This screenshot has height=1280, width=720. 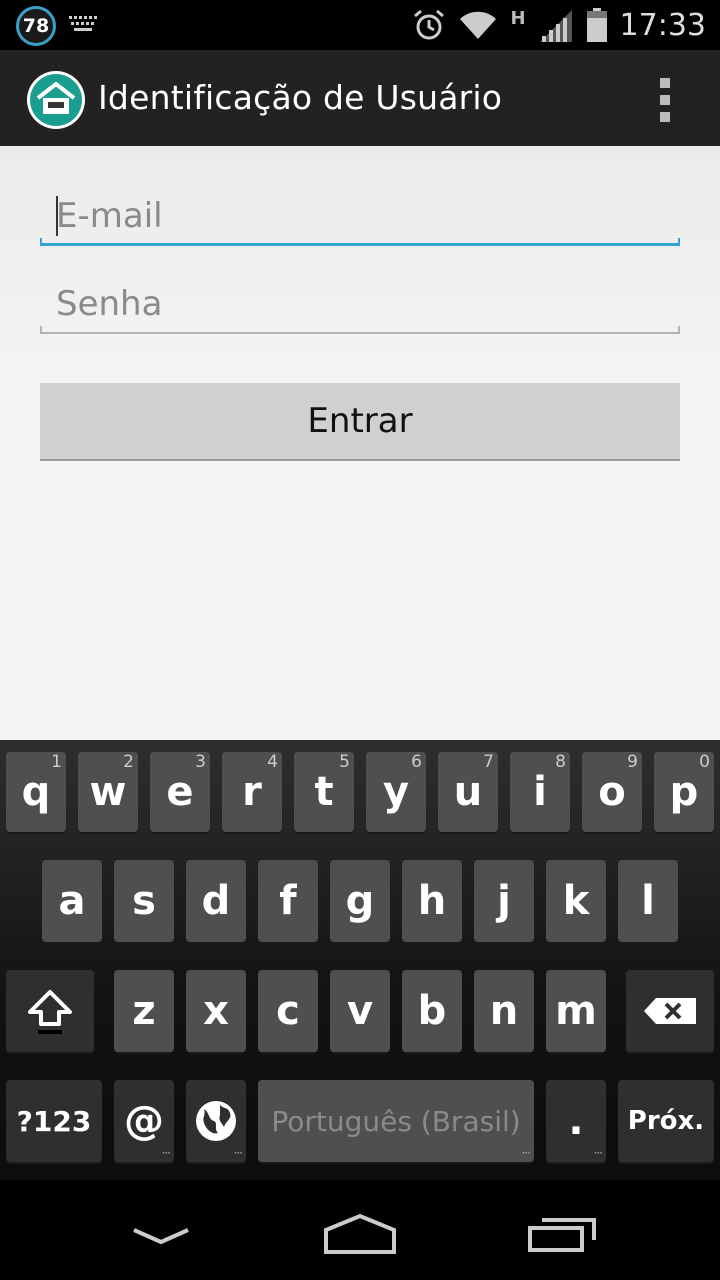 I want to click on period-key: . ···, so click(x=576, y=1121).